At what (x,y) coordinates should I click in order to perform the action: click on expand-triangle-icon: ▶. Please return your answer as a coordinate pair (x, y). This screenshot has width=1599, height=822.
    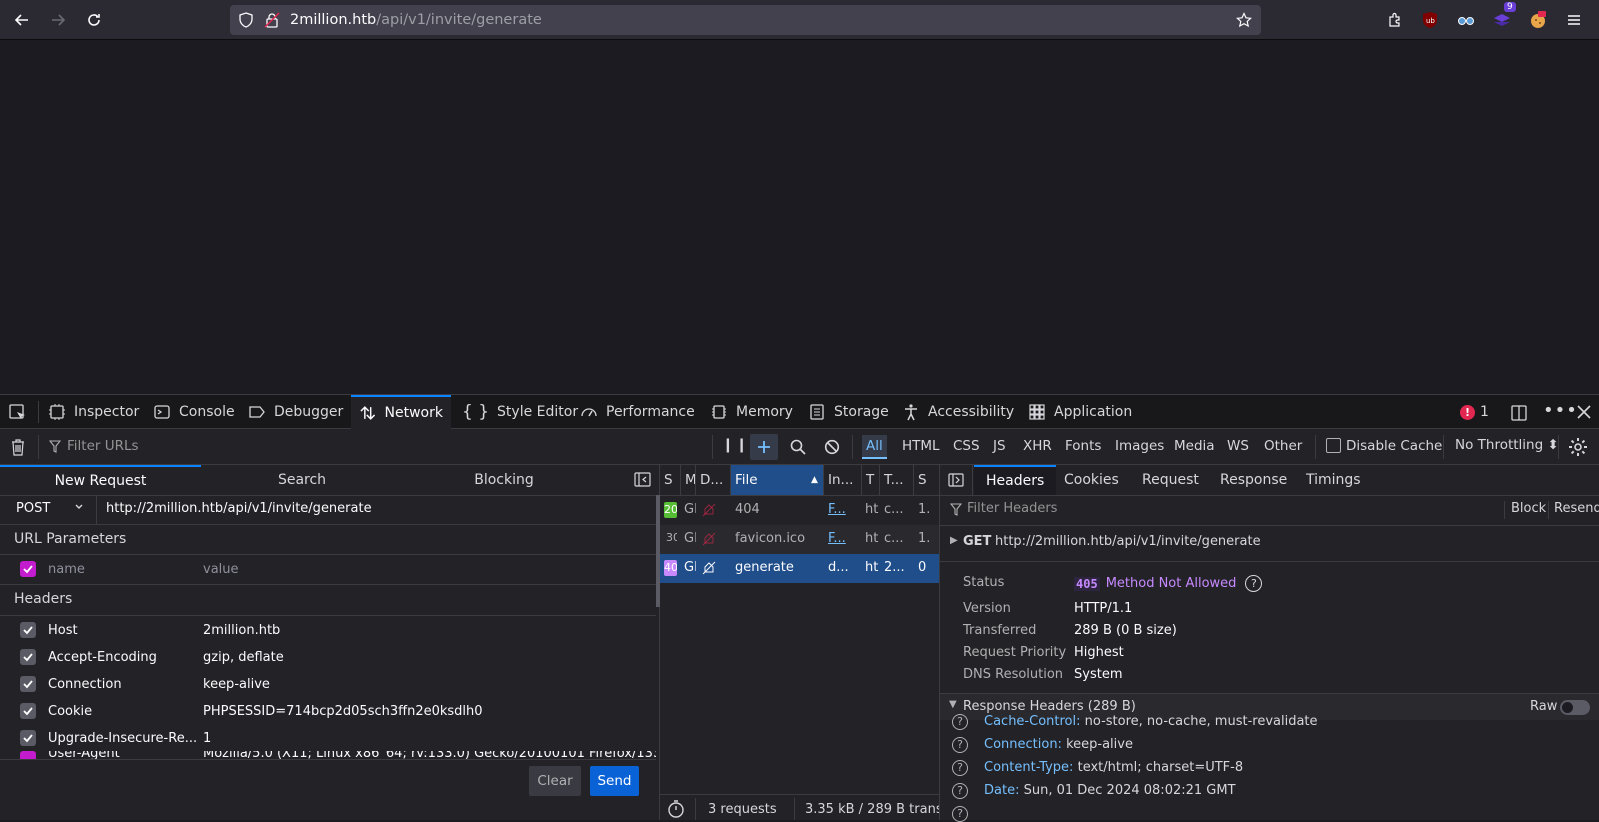
    Looking at the image, I should click on (954, 540).